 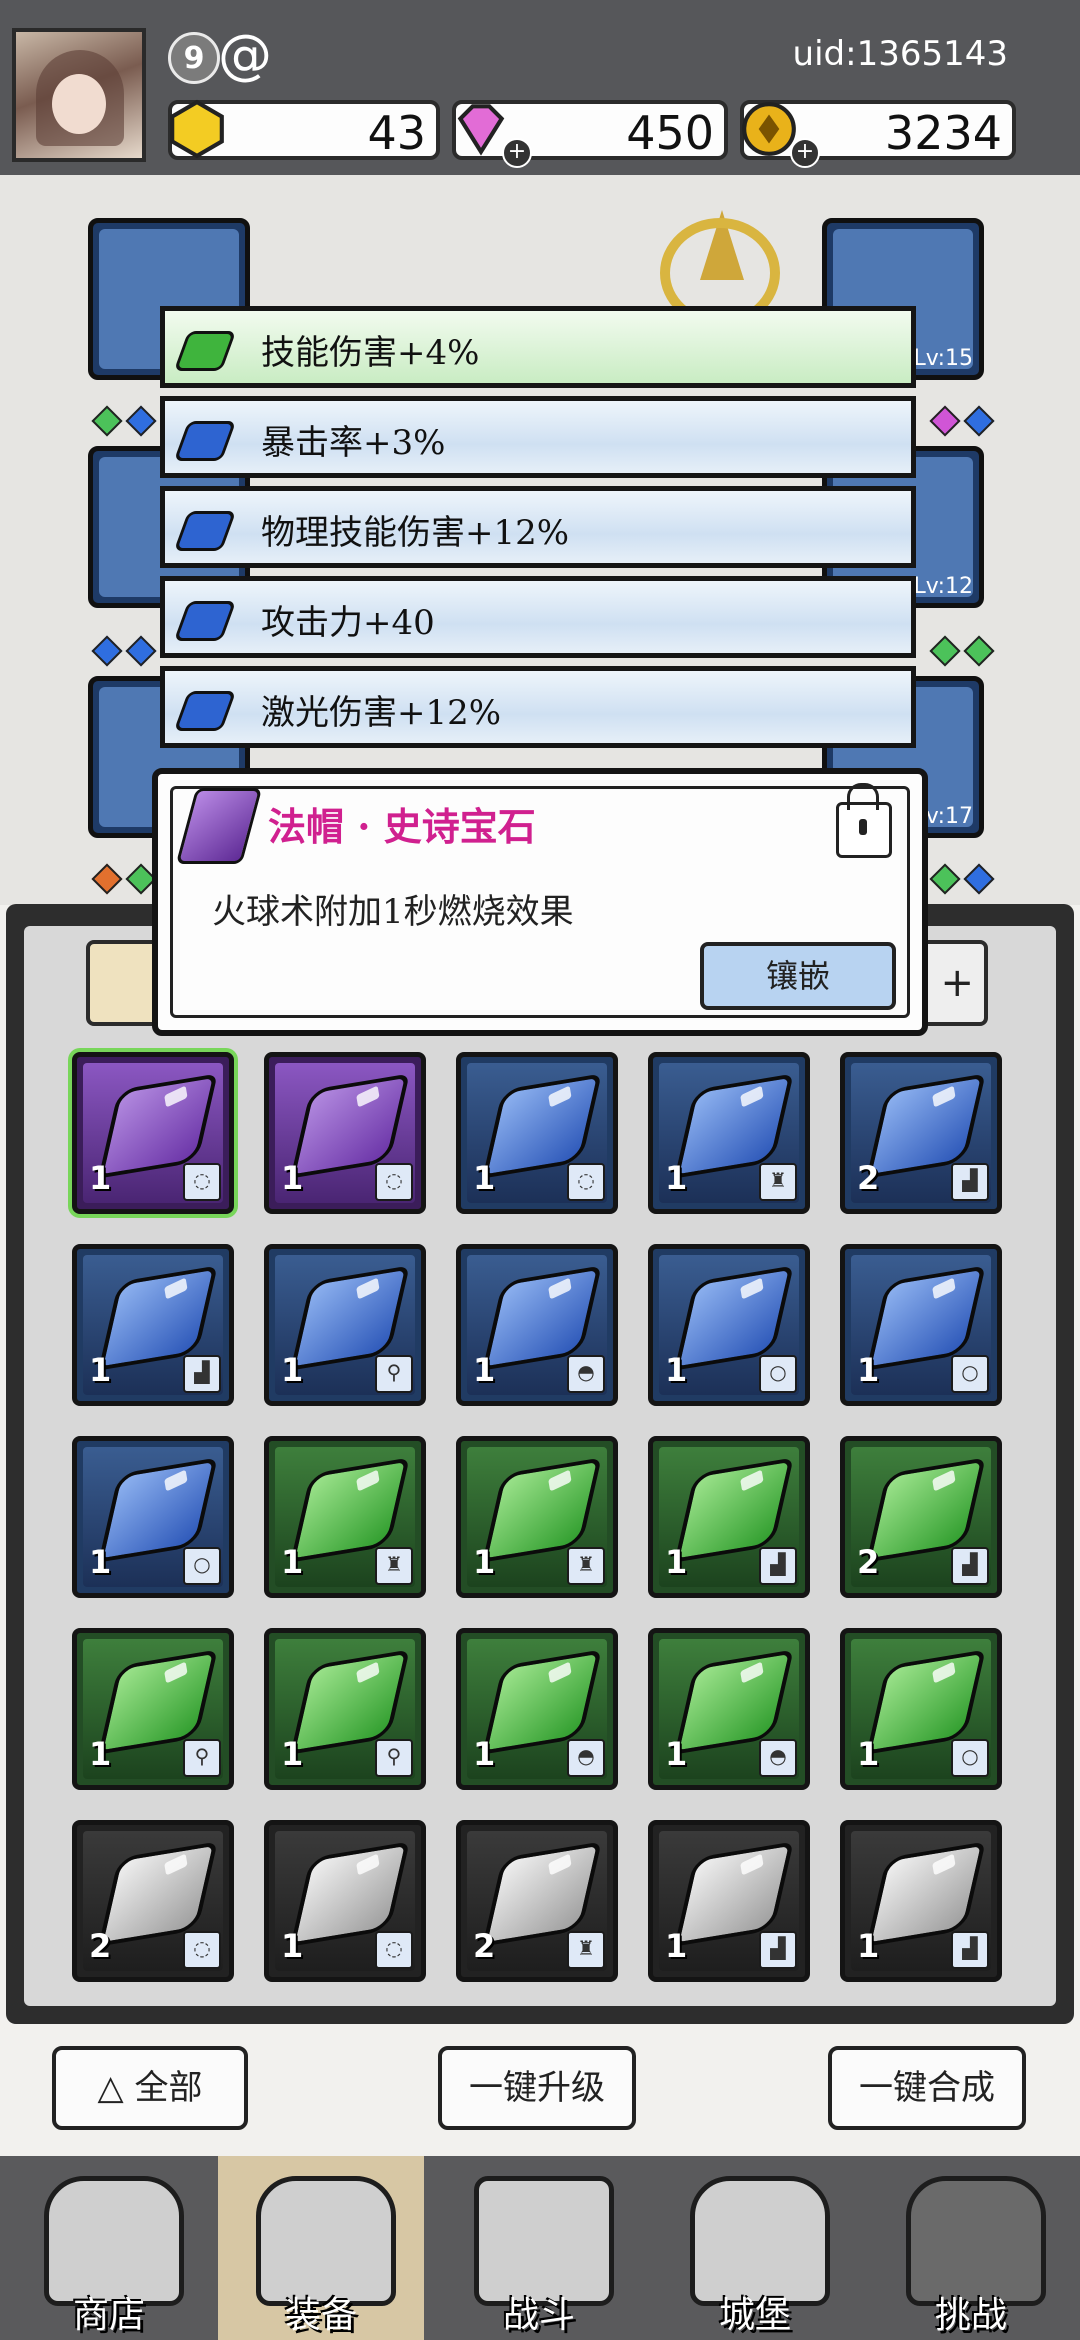 What do you see at coordinates (754, 2315) in the screenshot?
I see `nav-castle-label: 城堡` at bounding box center [754, 2315].